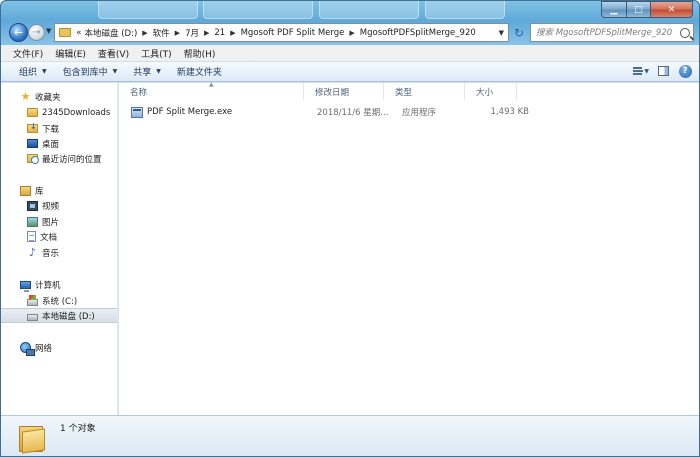 The image size is (700, 457). Describe the element at coordinates (76, 112) in the screenshot. I see `sidebar-item-label: 2345Downloads` at that location.